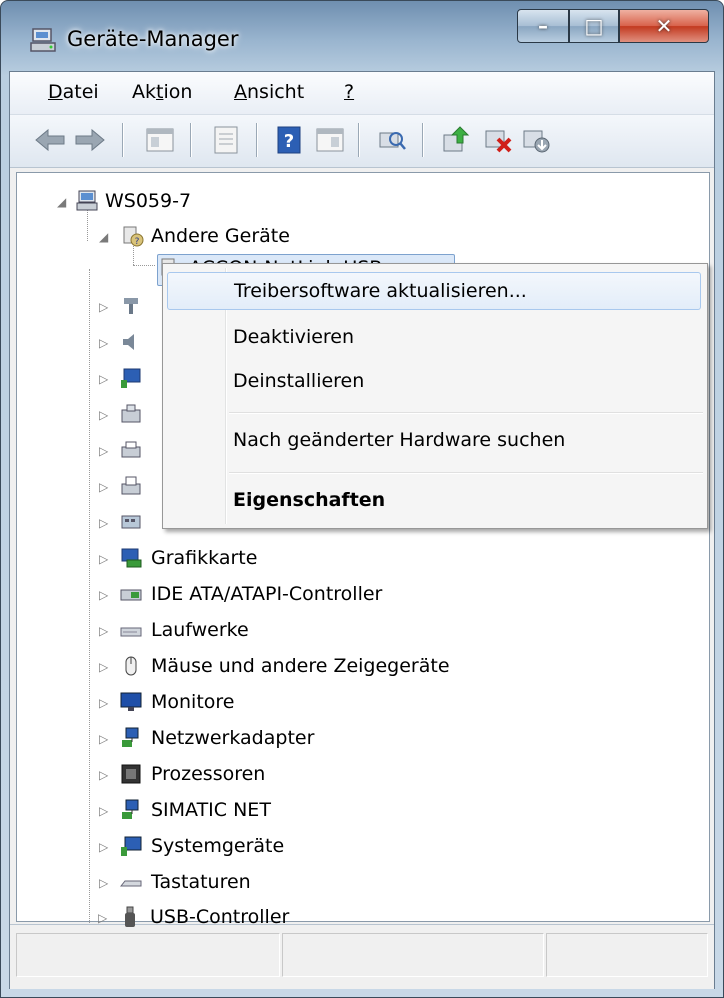 Image resolution: width=724 pixels, height=998 pixels. I want to click on ctx-disable: Deaktivieren, so click(434, 338).